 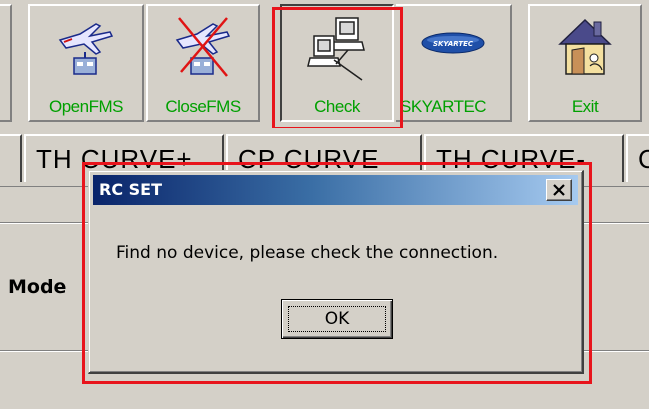 I want to click on skyartec-button: SKYARTEC SKYARTEC, so click(x=454, y=63).